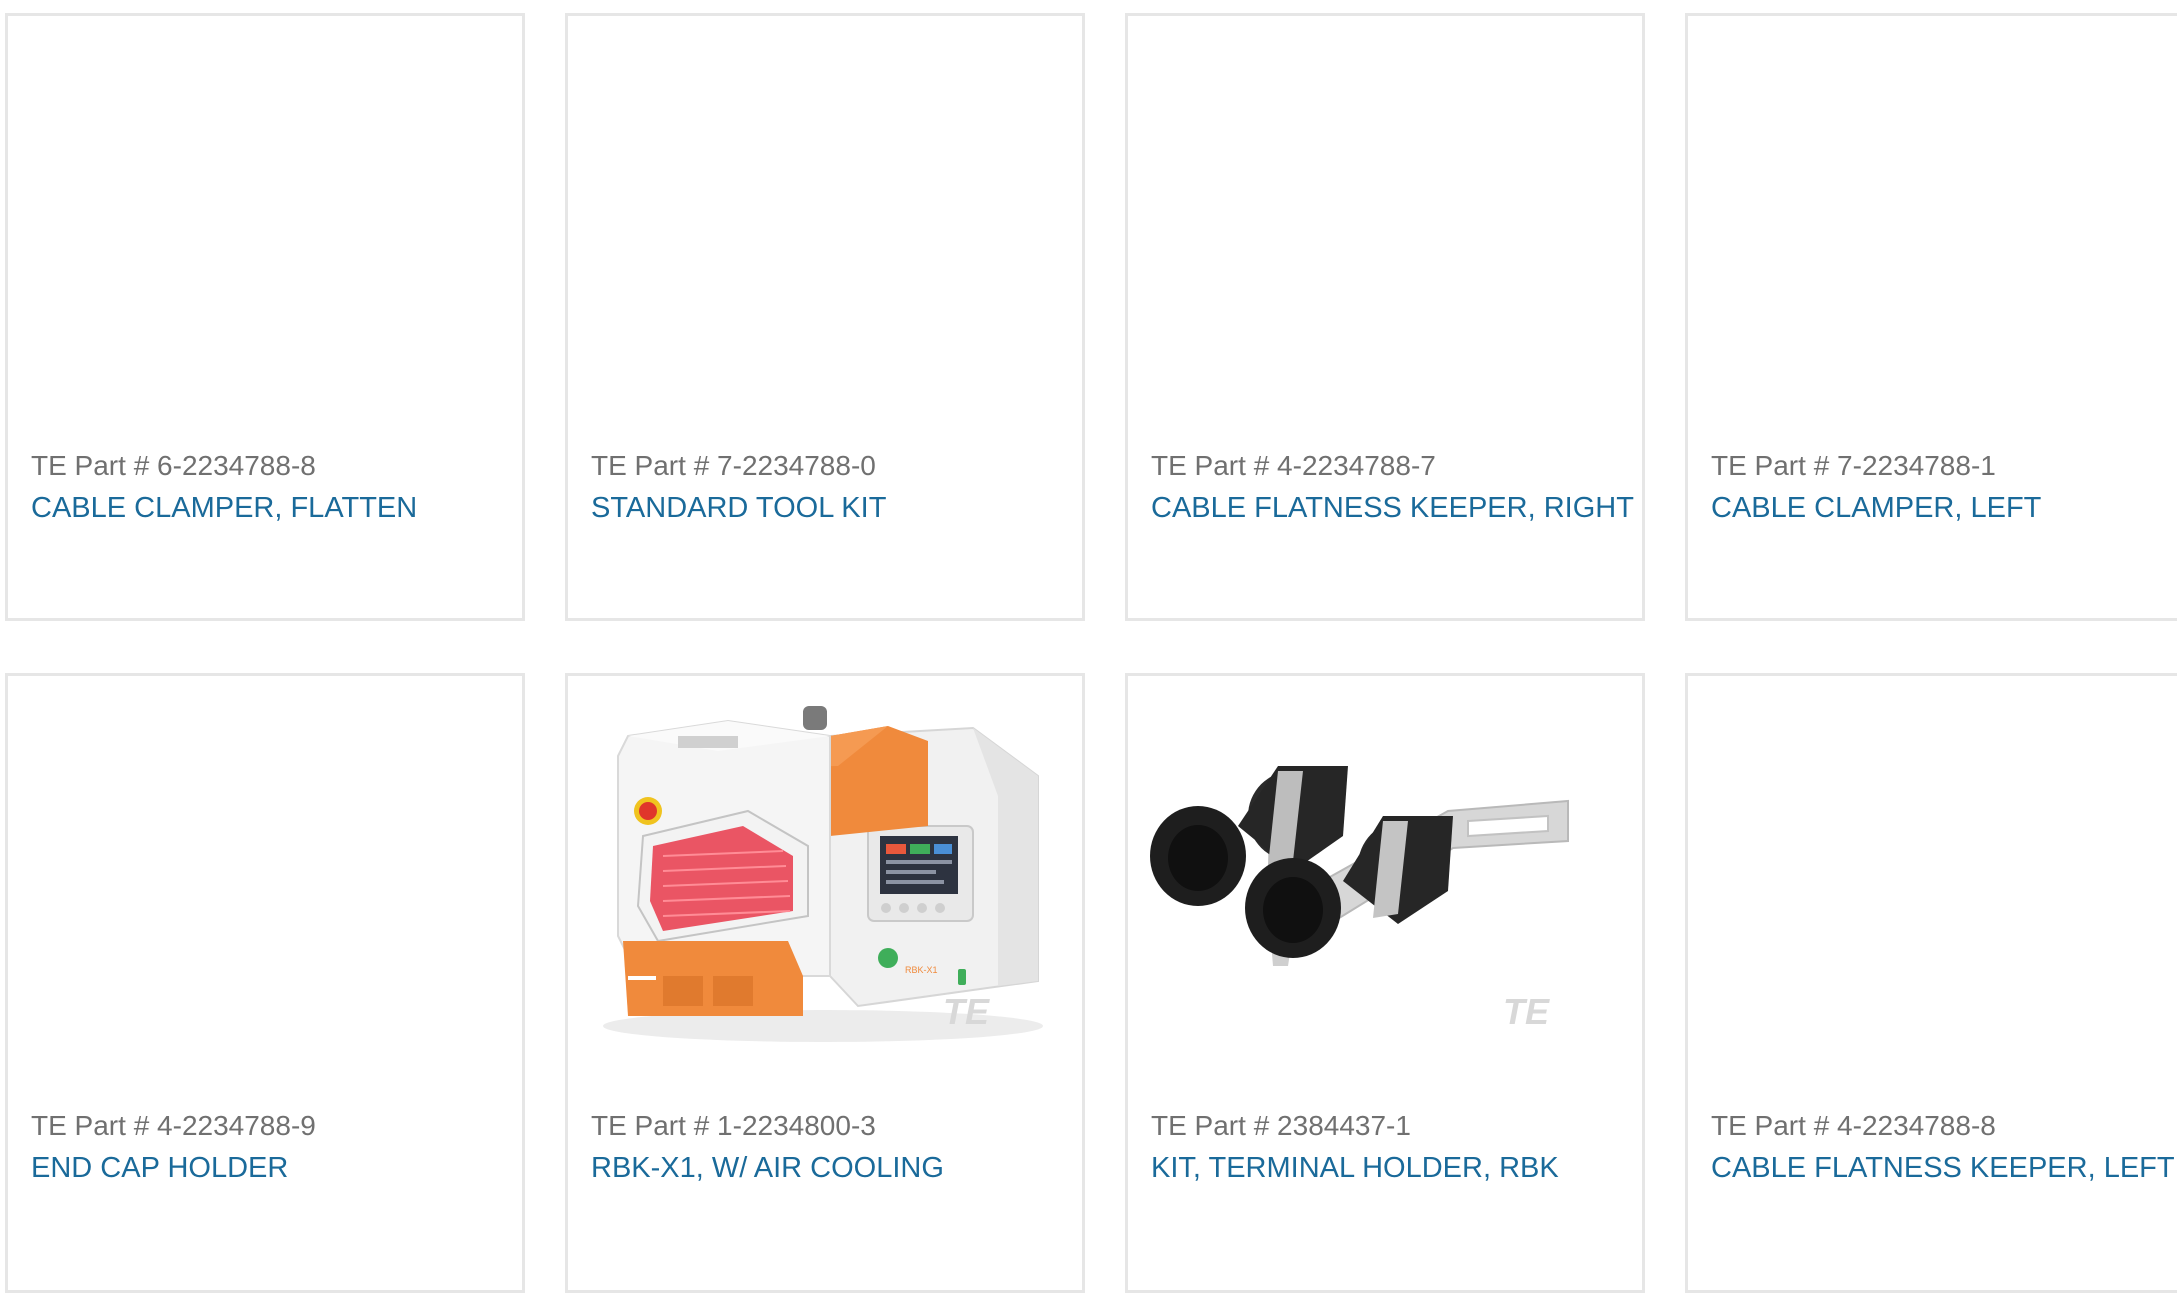  I want to click on product-title-link: CABLE CLAMPER, FLATTEN, so click(224, 508).